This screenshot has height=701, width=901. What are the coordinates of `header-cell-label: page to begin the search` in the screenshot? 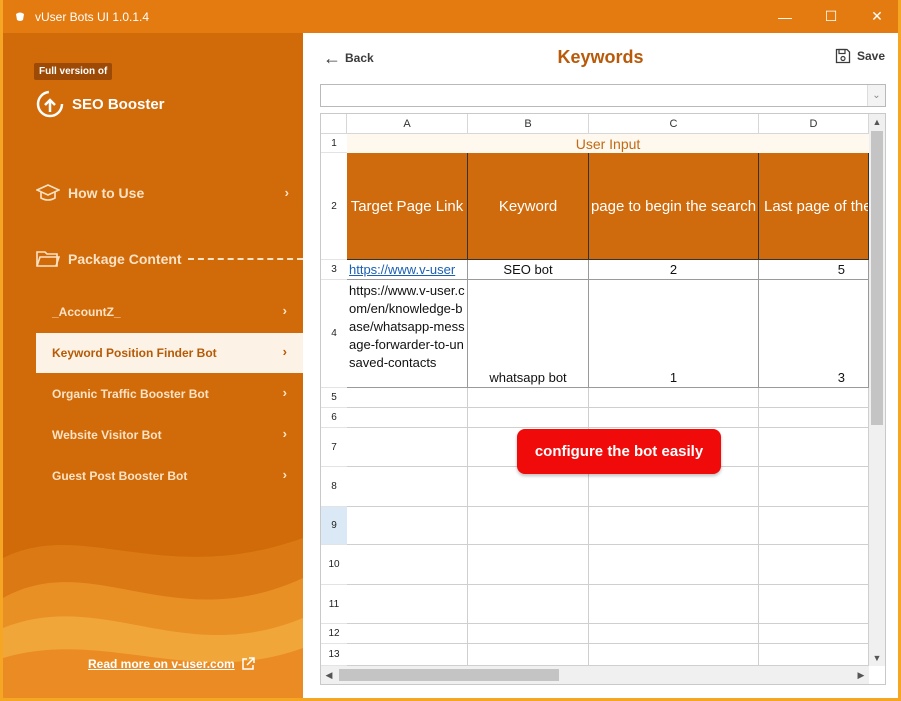 It's located at (673, 206).